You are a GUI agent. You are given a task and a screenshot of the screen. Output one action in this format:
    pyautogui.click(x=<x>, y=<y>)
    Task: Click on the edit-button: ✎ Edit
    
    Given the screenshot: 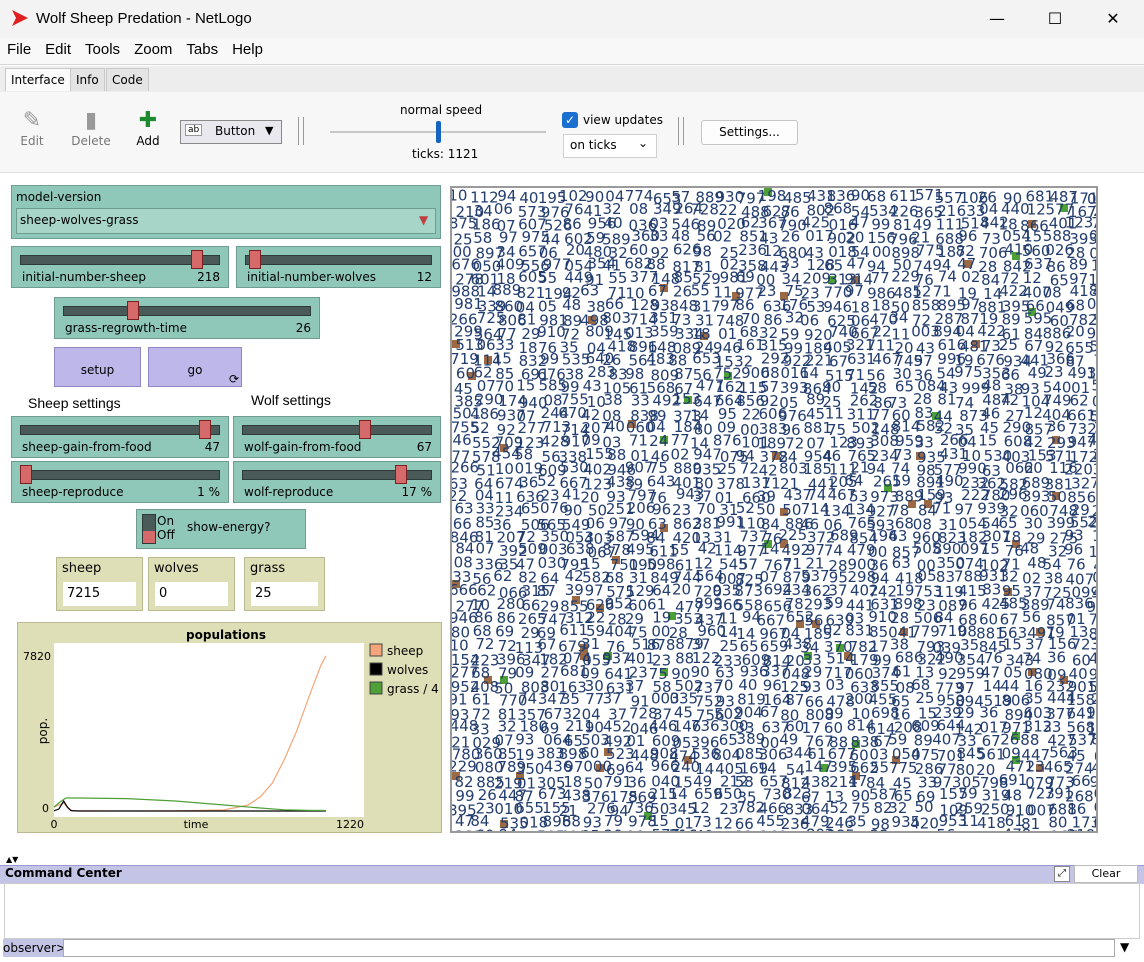 What is the action you would take?
    pyautogui.click(x=32, y=128)
    